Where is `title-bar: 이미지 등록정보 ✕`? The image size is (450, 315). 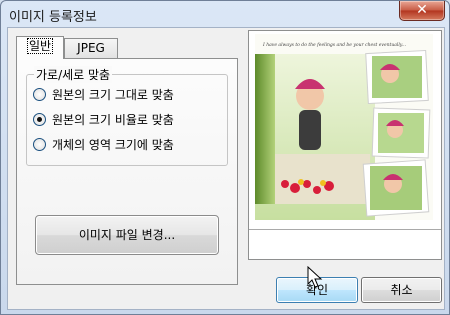
title-bar: 이미지 등록정보 ✕ is located at coordinates (225, 14).